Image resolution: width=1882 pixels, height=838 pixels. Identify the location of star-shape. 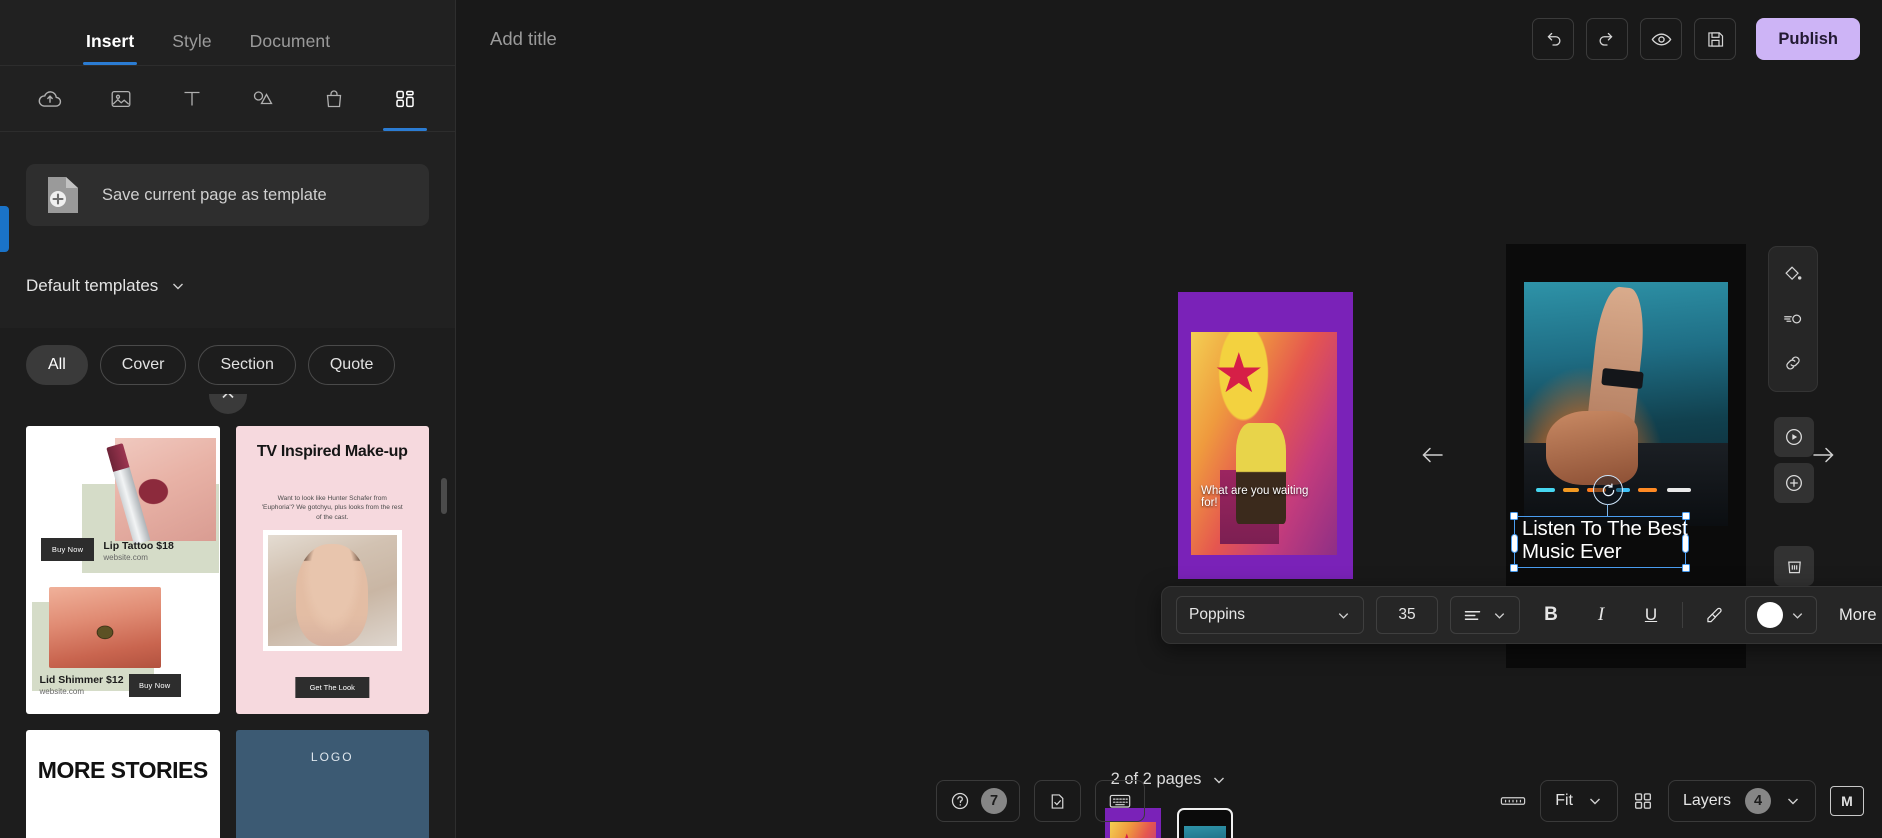
(1238, 372).